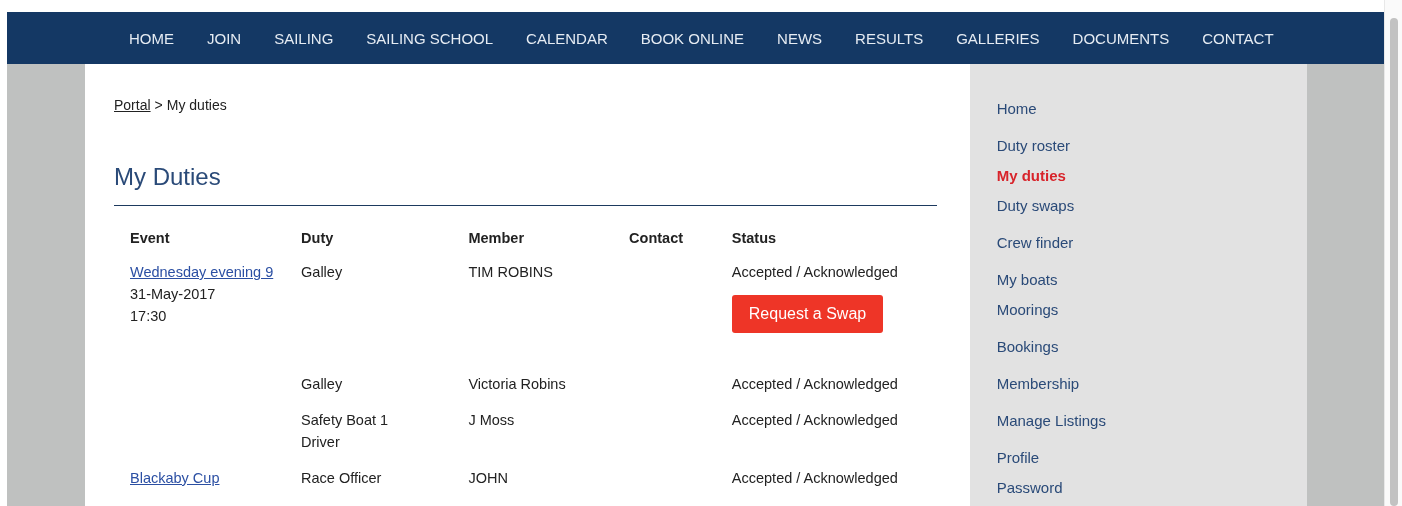  Describe the element at coordinates (1151, 384) in the screenshot. I see `sidebar-link: Membership` at that location.